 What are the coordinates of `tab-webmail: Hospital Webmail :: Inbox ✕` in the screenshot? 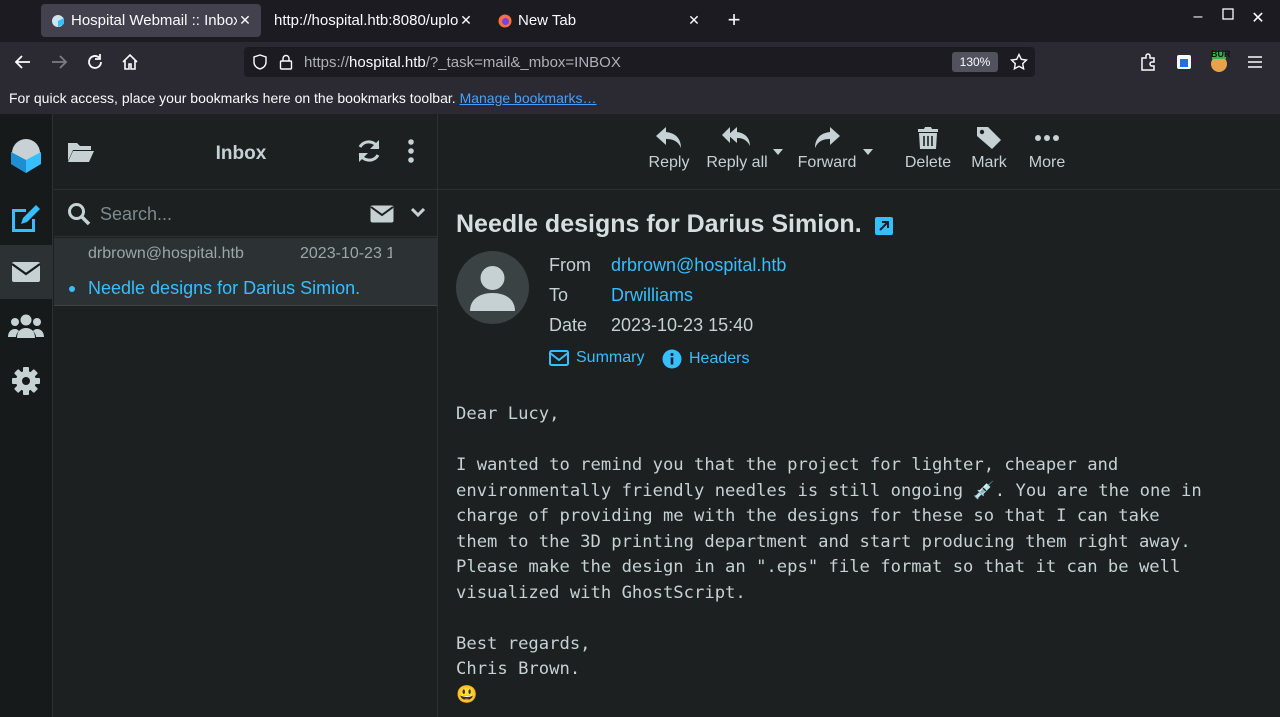 It's located at (151, 20).